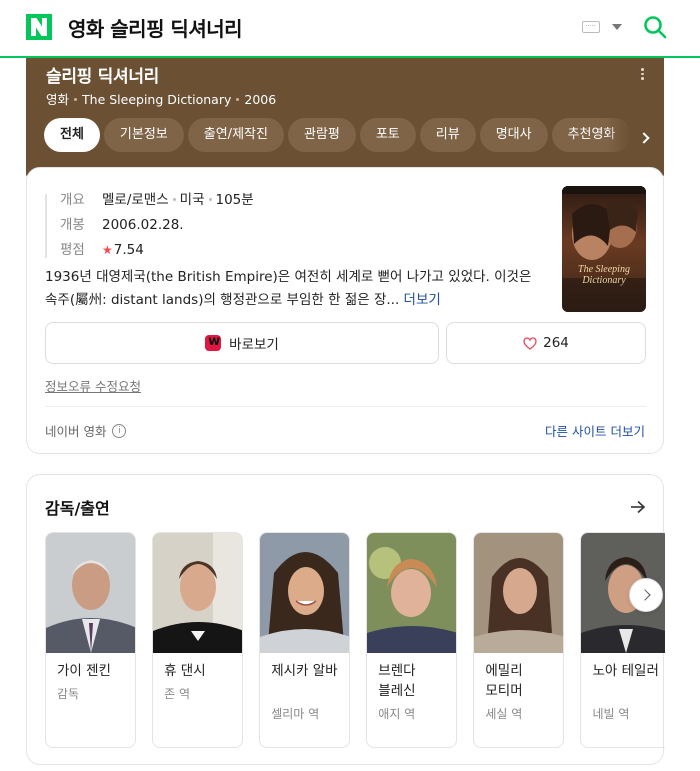  Describe the element at coordinates (504, 714) in the screenshot. I see `cast-role: 세실 역` at that location.